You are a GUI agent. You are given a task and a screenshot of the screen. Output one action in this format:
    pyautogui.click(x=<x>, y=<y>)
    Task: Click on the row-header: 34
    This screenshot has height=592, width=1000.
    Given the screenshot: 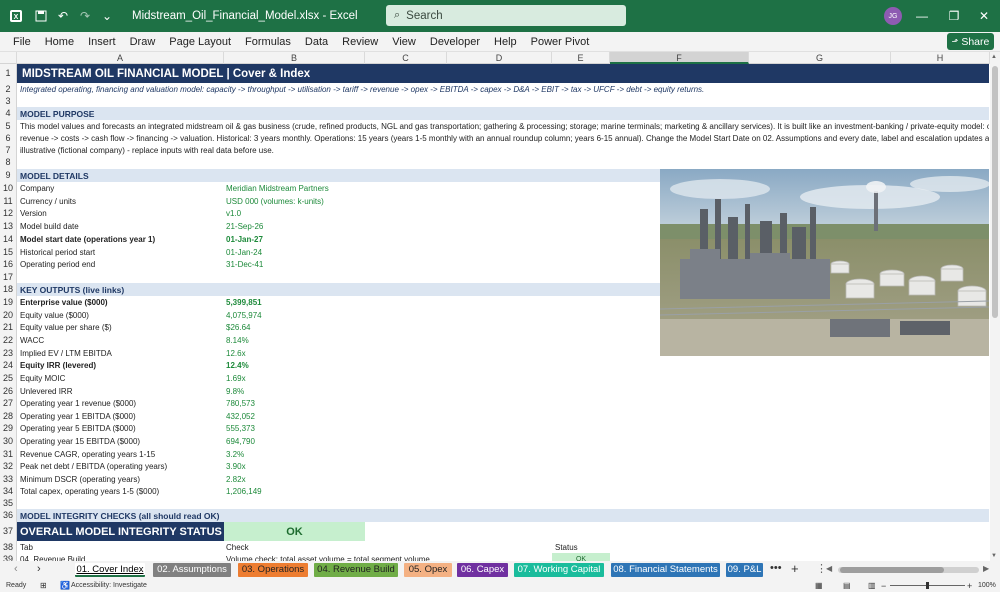 What is the action you would take?
    pyautogui.click(x=8, y=491)
    